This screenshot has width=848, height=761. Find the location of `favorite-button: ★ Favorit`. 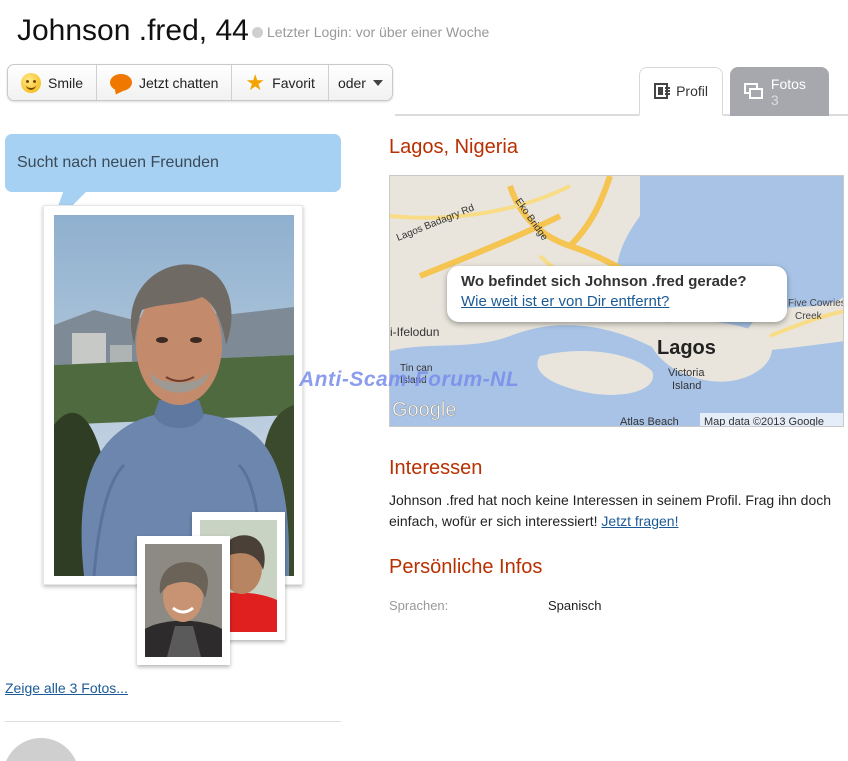

favorite-button: ★ Favorit is located at coordinates (280, 82).